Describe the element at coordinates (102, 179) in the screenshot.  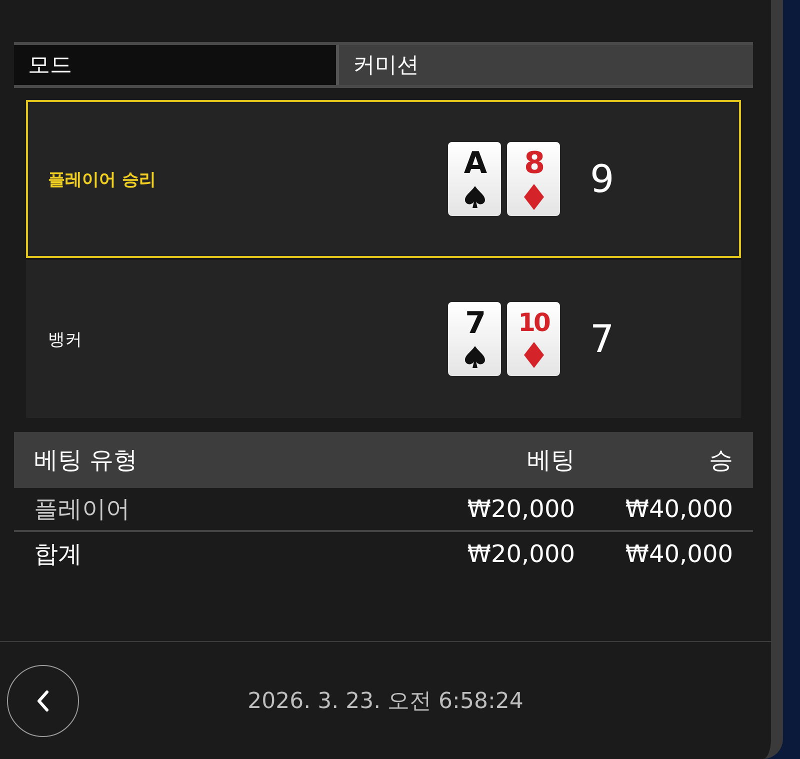
I see `hand-label: 플레이어 승리` at that location.